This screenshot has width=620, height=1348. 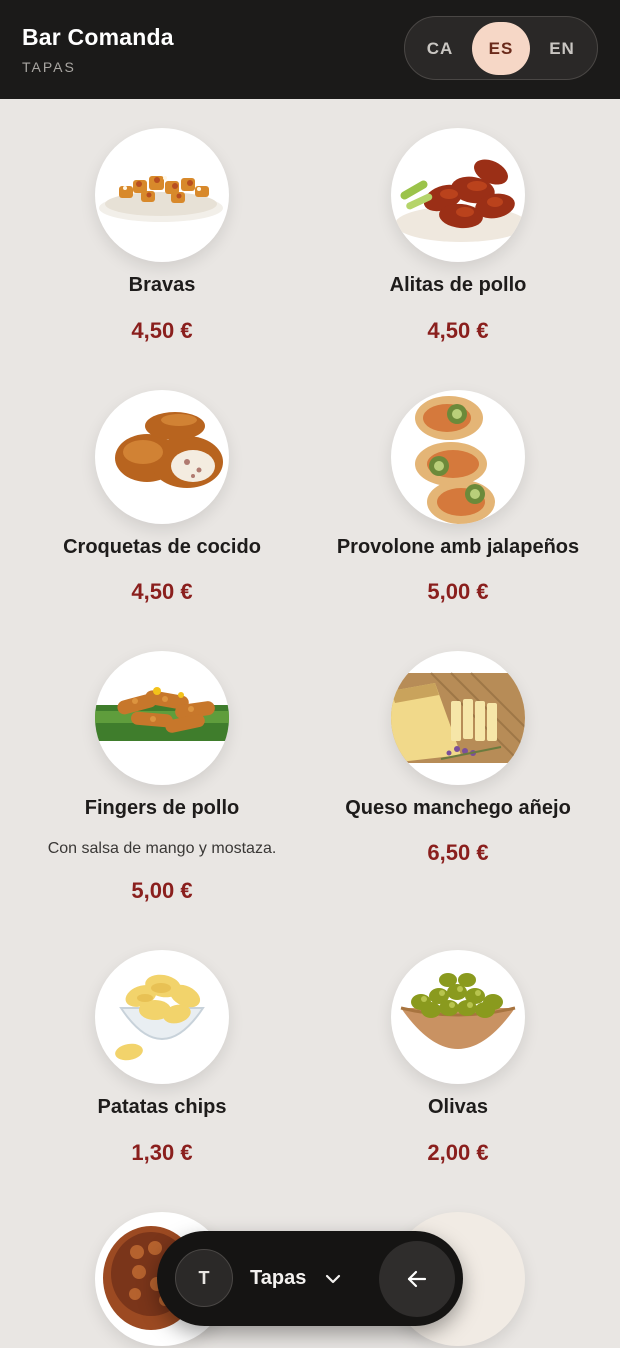 What do you see at coordinates (49, 67) in the screenshot?
I see `section-subtitle: TAPAS` at bounding box center [49, 67].